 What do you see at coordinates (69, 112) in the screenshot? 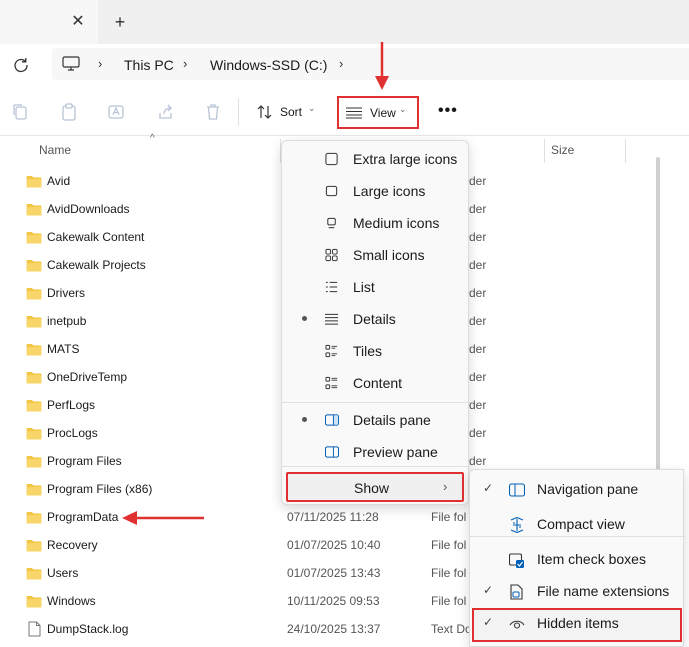
I see `paste-icon` at bounding box center [69, 112].